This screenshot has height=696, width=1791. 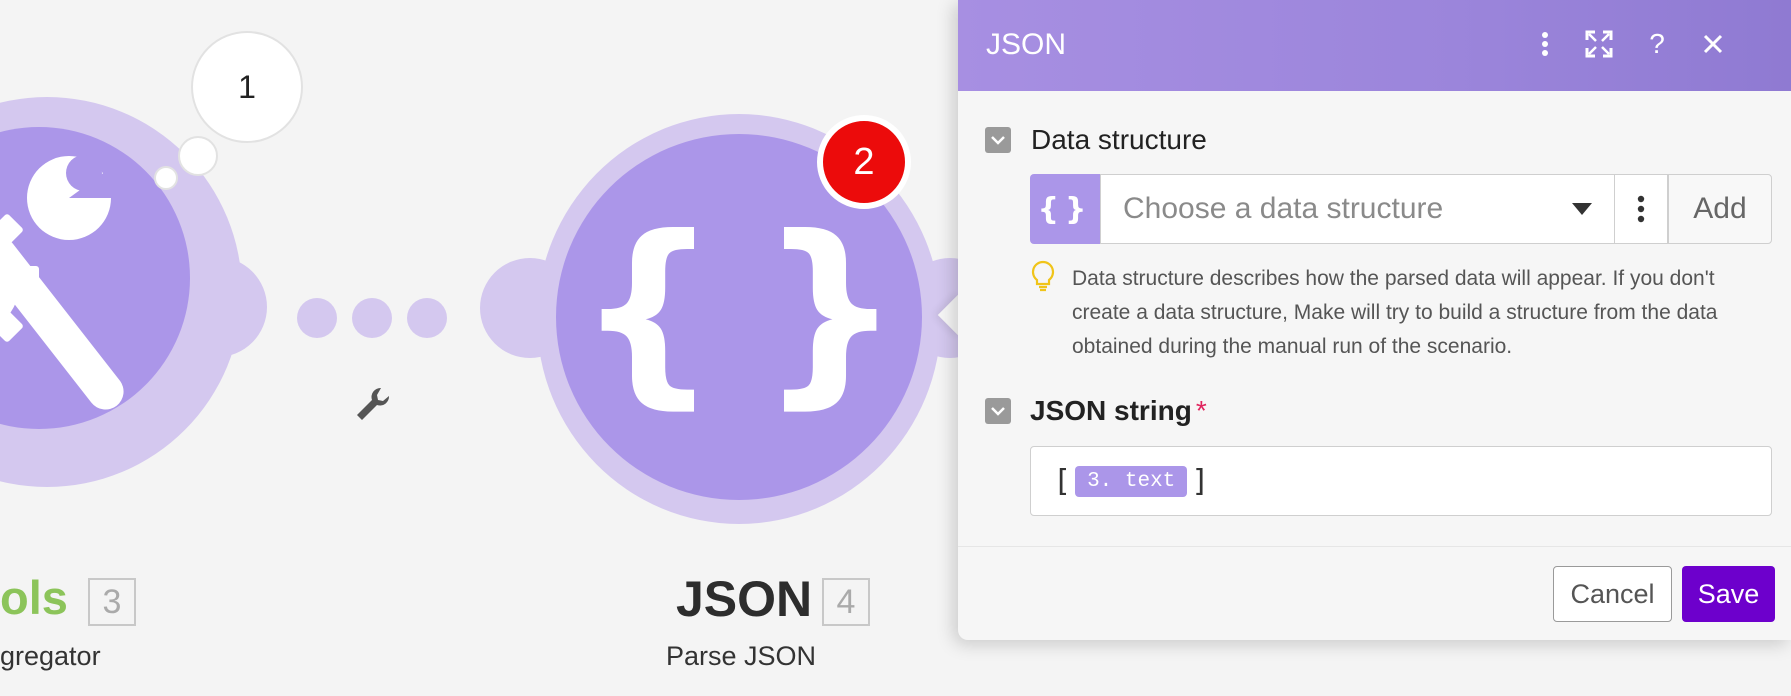 I want to click on help-icon: ?, so click(x=1657, y=44).